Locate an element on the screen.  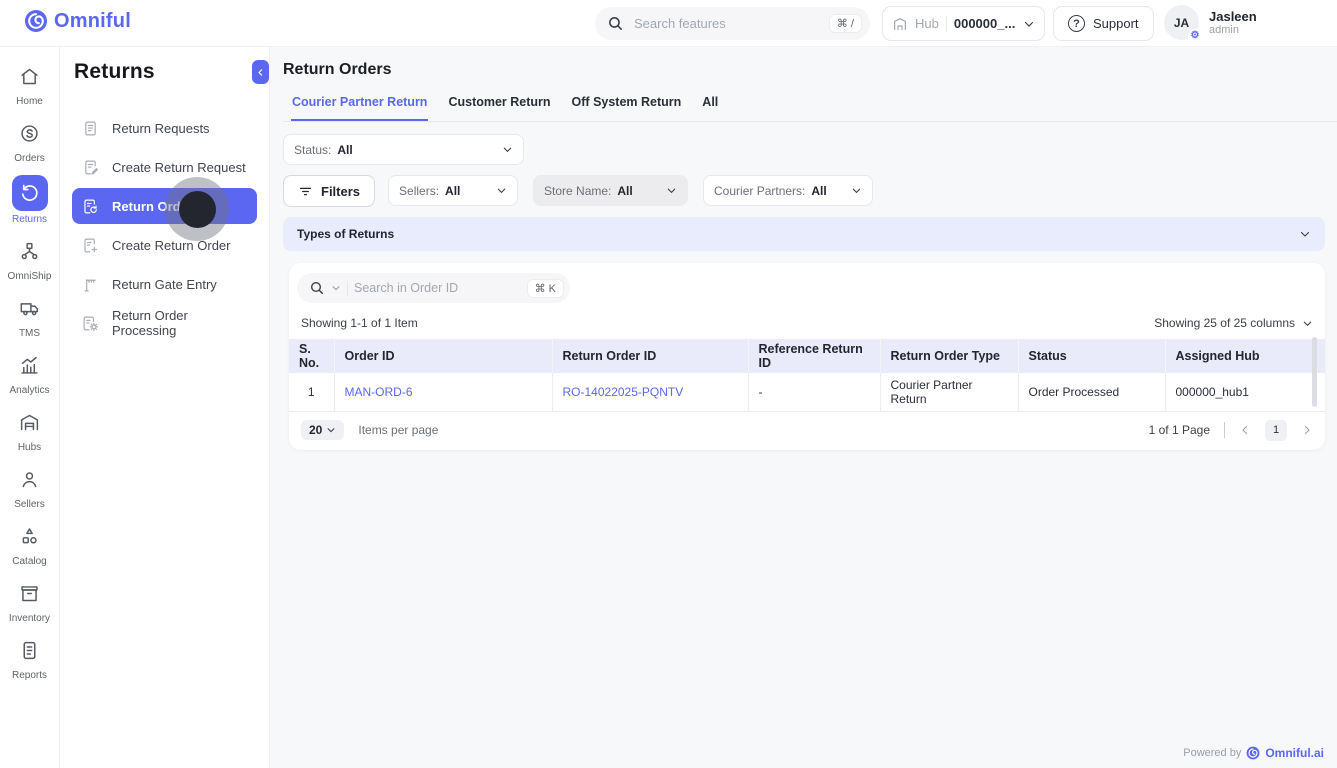
status-value: All is located at coordinates (345, 149).